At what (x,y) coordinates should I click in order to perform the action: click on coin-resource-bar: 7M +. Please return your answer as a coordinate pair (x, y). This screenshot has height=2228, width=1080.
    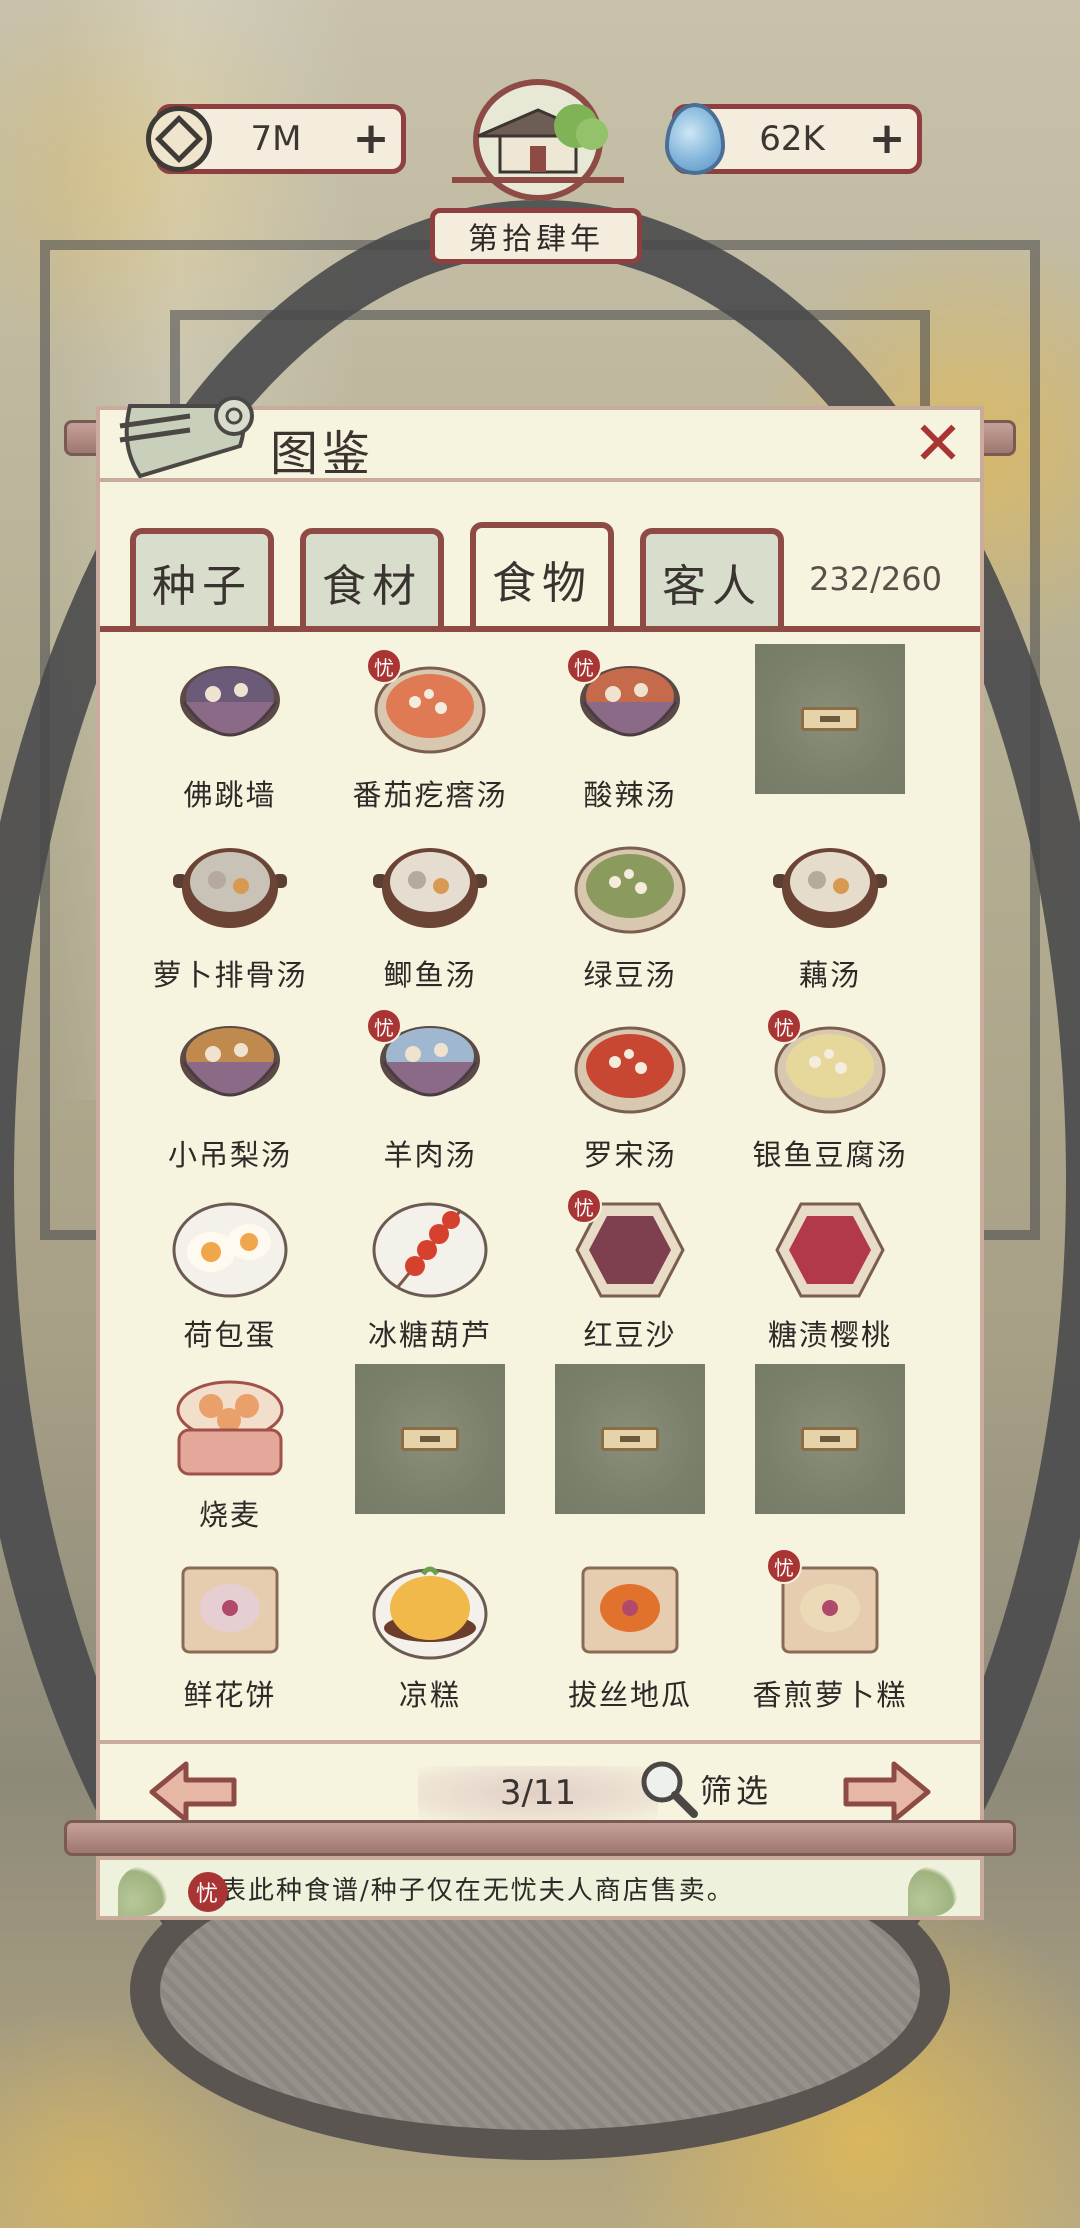
    Looking at the image, I should click on (276, 139).